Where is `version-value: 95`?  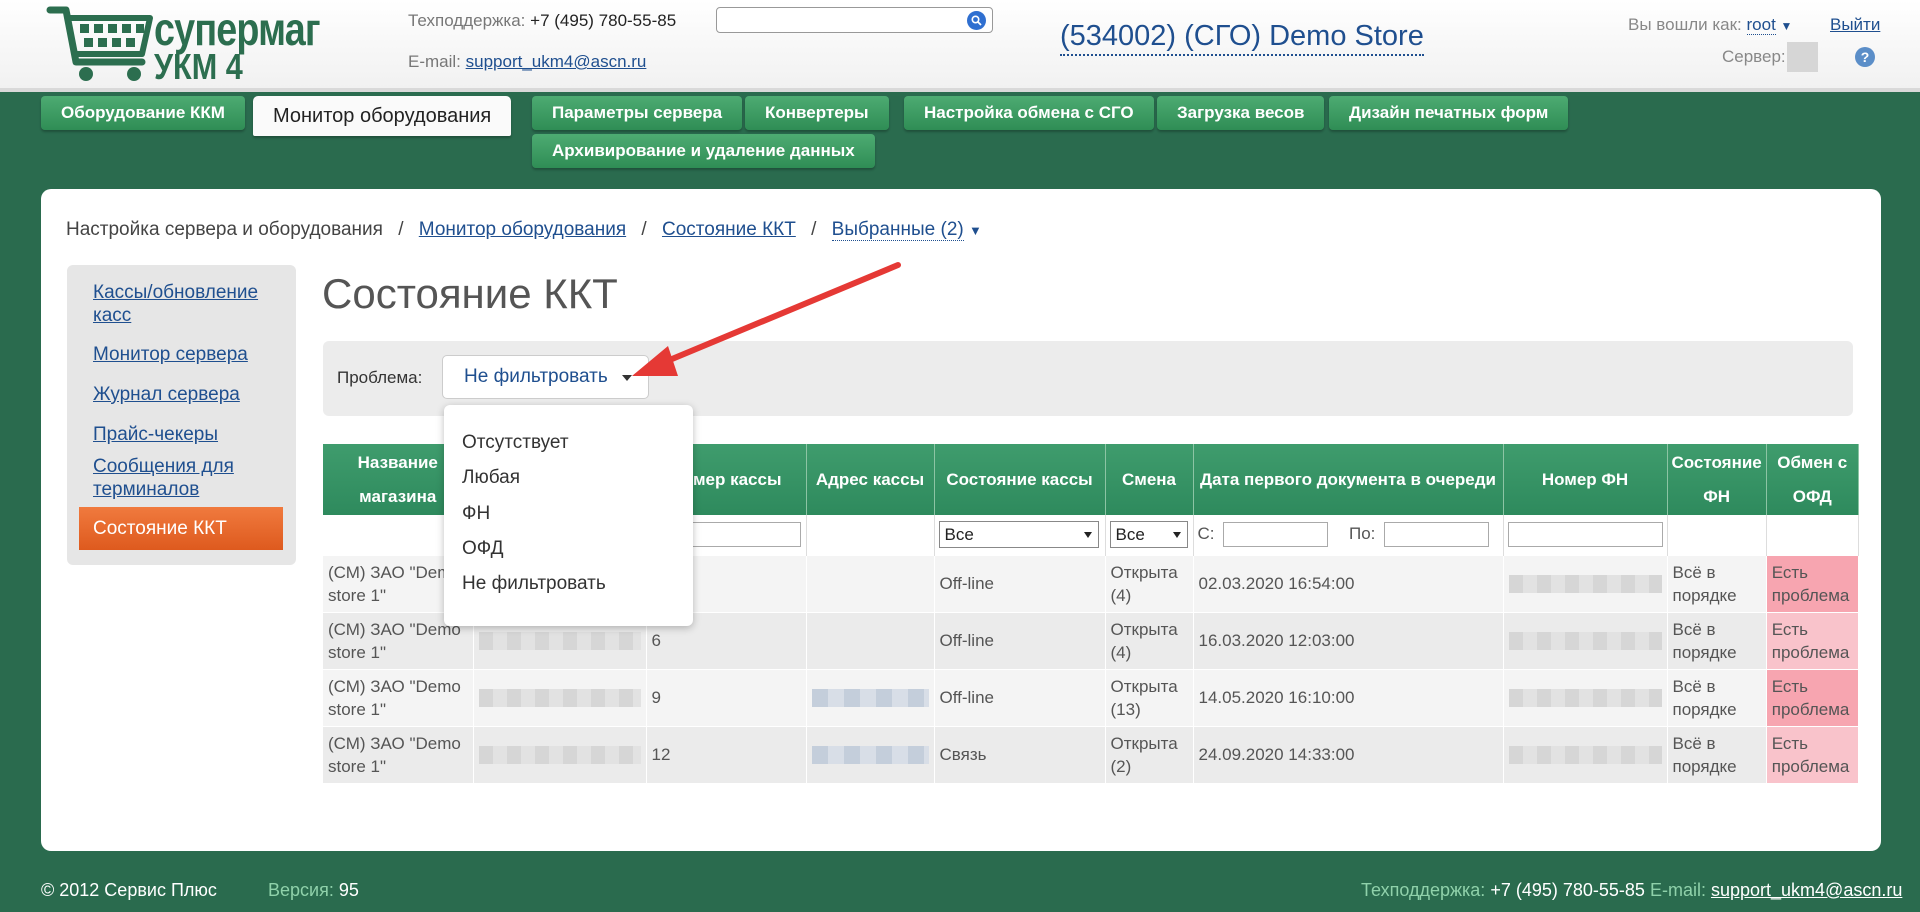
version-value: 95 is located at coordinates (348, 890).